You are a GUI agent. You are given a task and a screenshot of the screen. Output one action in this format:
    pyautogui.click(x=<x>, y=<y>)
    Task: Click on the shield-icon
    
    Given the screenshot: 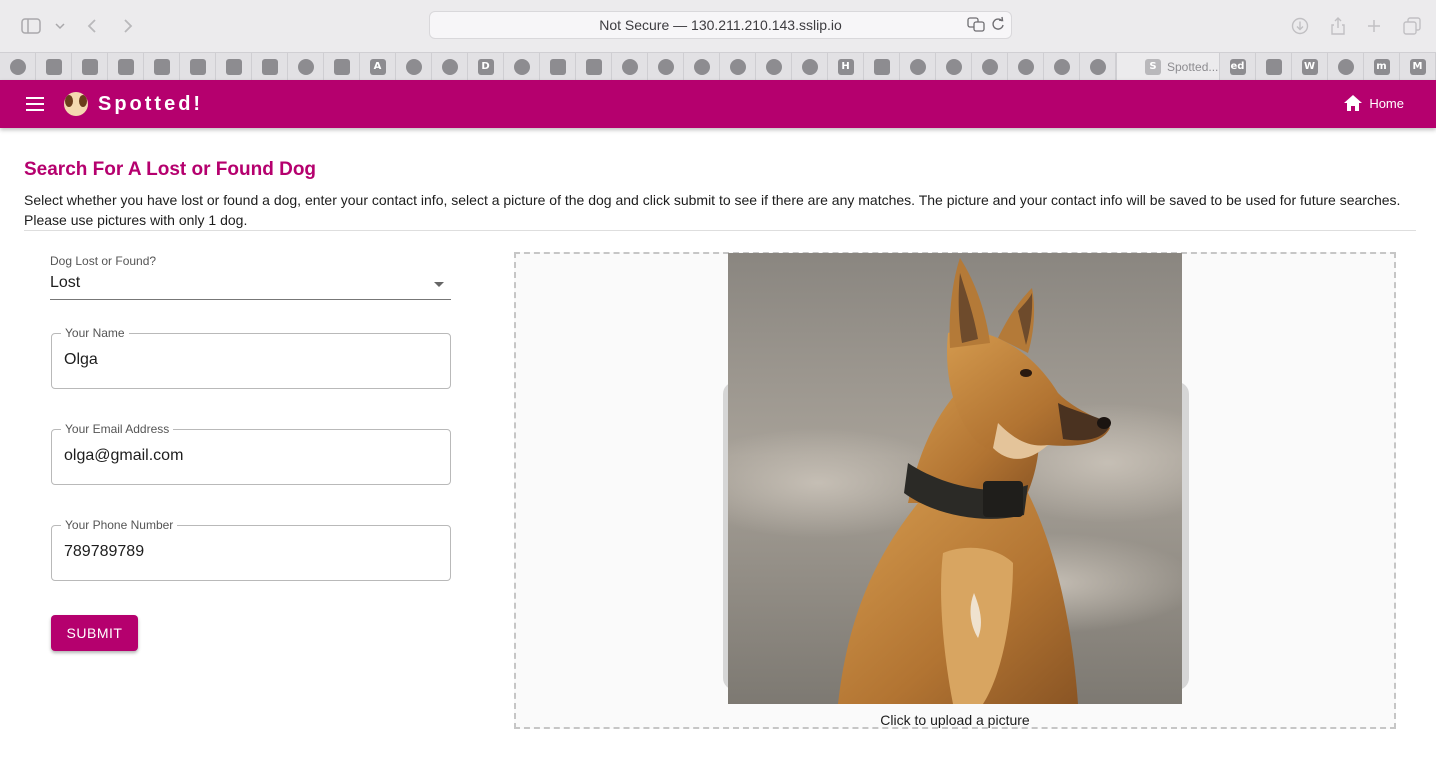 What is the action you would take?
    pyautogui.click(x=341, y=66)
    